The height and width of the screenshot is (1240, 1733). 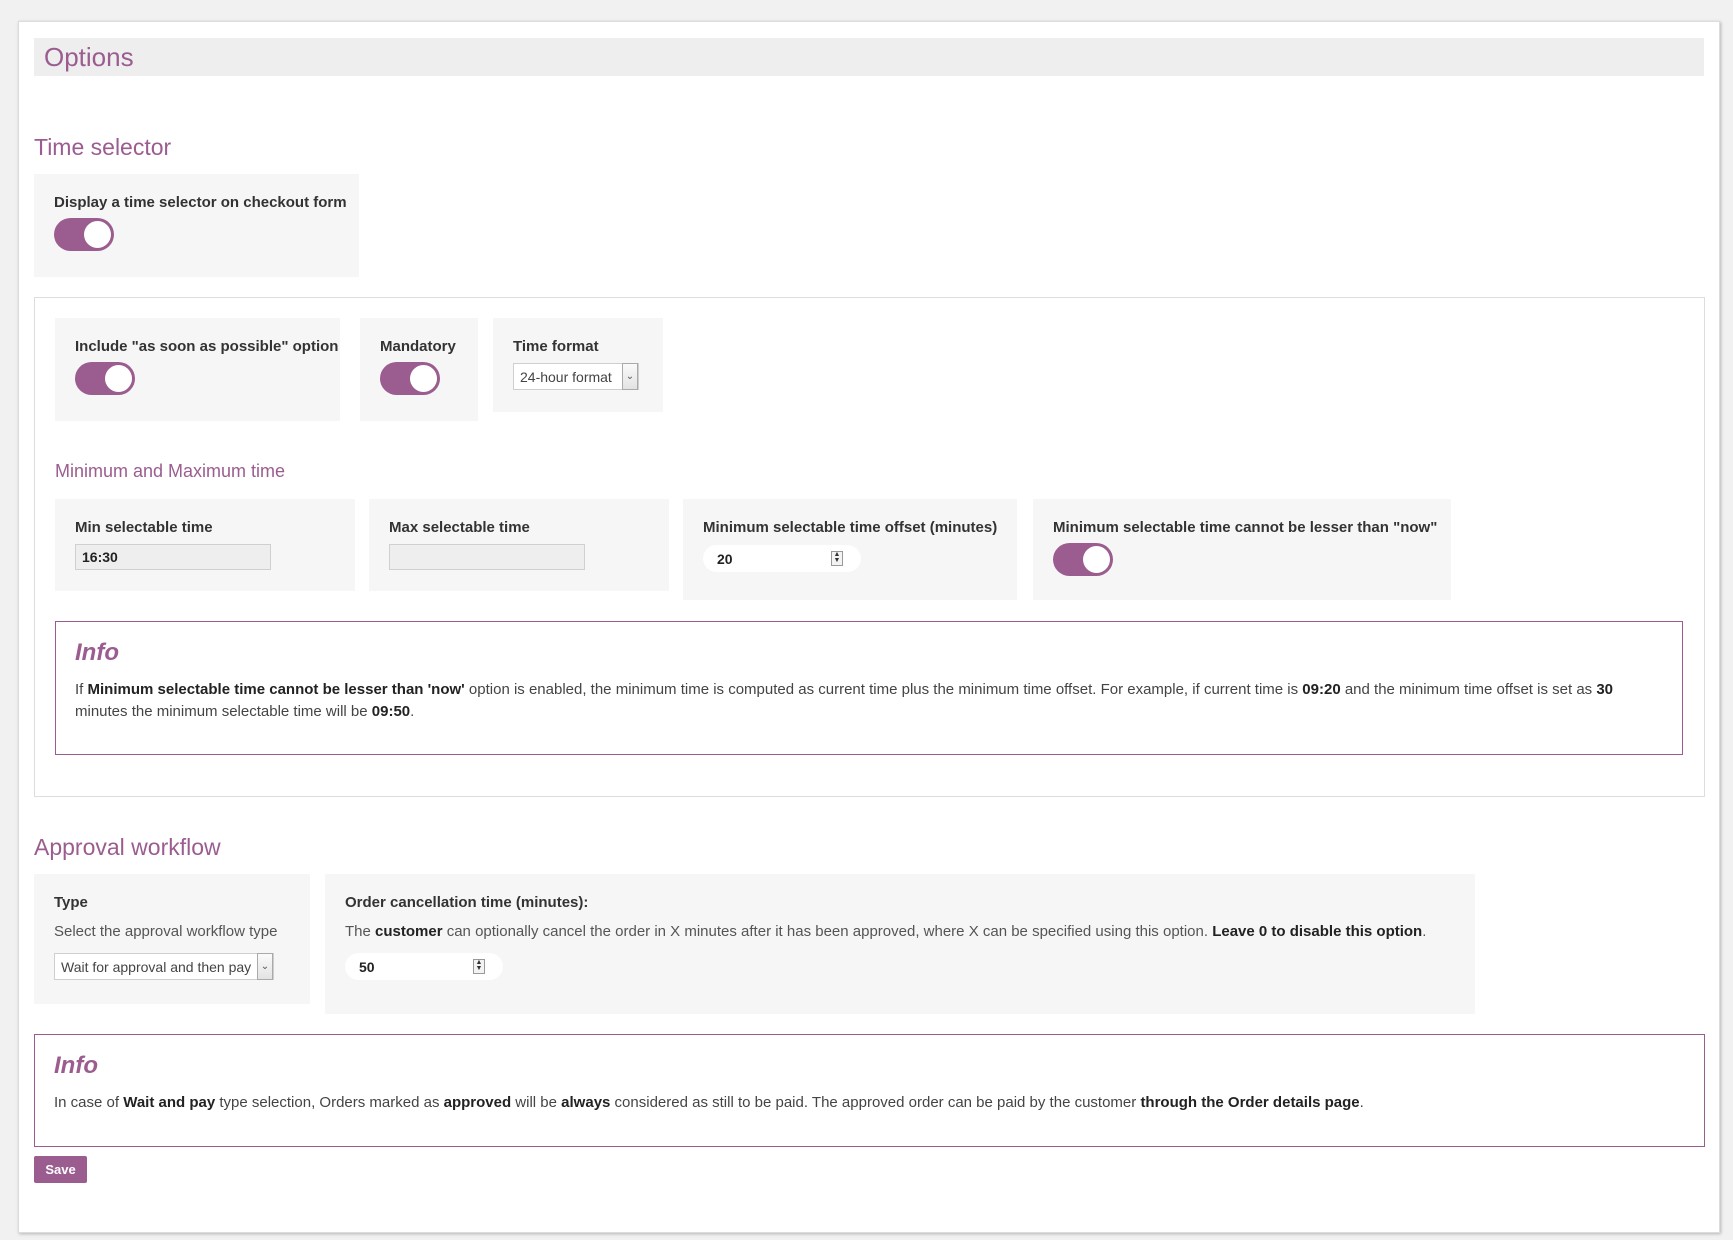 I want to click on options-header: Options, so click(x=869, y=57).